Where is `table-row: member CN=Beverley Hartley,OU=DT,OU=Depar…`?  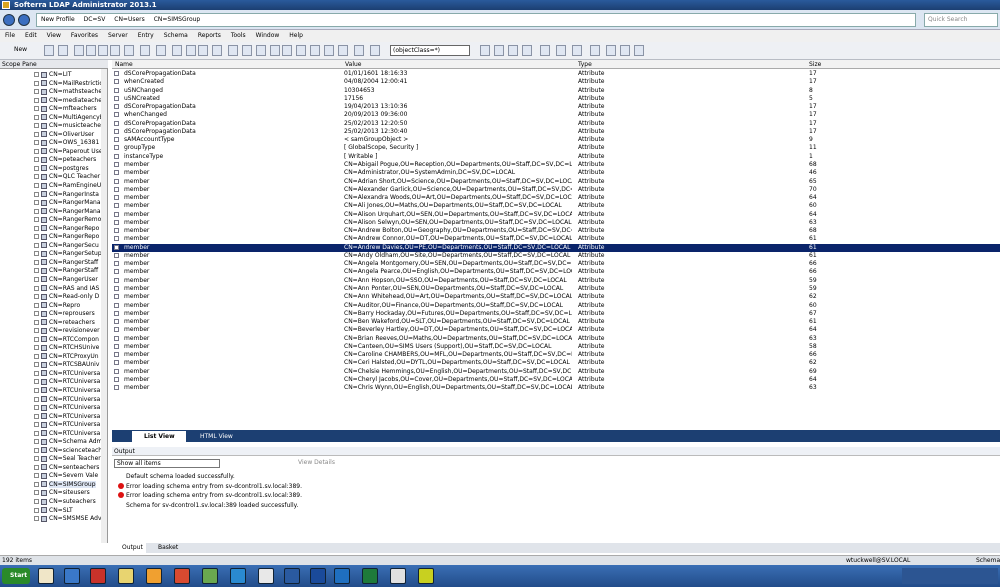 table-row: member CN=Beverley Hartley,OU=DT,OU=Depar… is located at coordinates (556, 330).